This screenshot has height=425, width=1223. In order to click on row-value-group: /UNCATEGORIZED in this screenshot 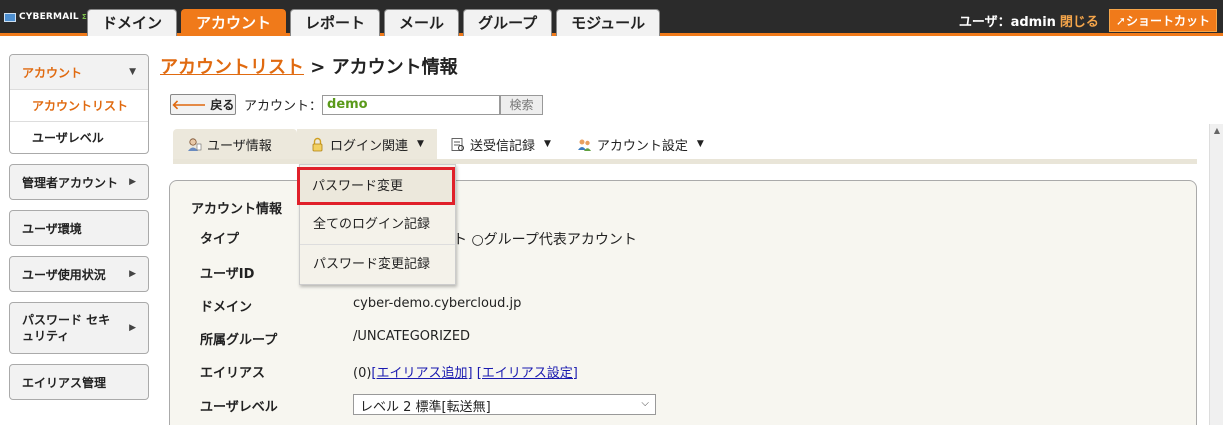, I will do `click(412, 336)`.